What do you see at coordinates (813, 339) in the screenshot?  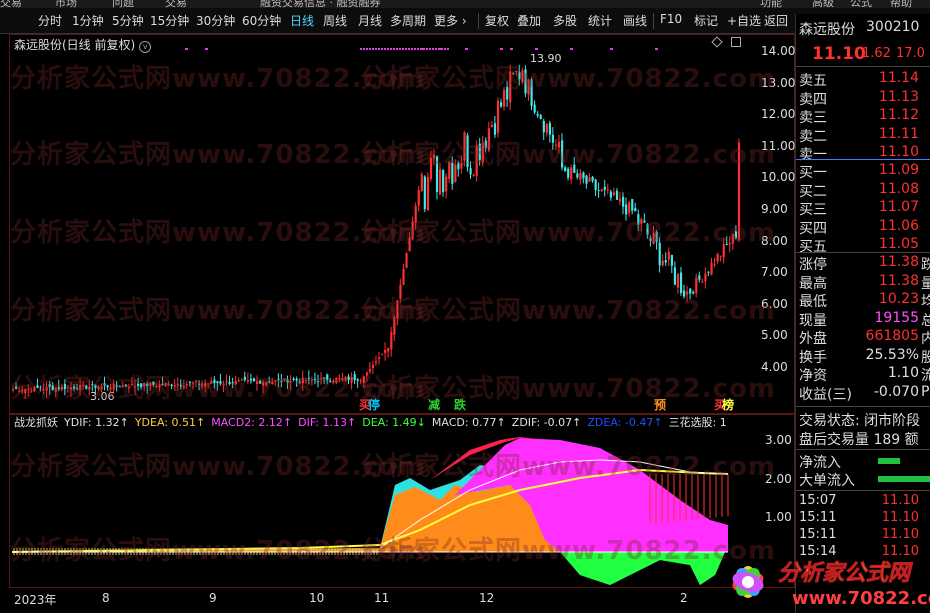 I see `stat-row-label: 外盘` at bounding box center [813, 339].